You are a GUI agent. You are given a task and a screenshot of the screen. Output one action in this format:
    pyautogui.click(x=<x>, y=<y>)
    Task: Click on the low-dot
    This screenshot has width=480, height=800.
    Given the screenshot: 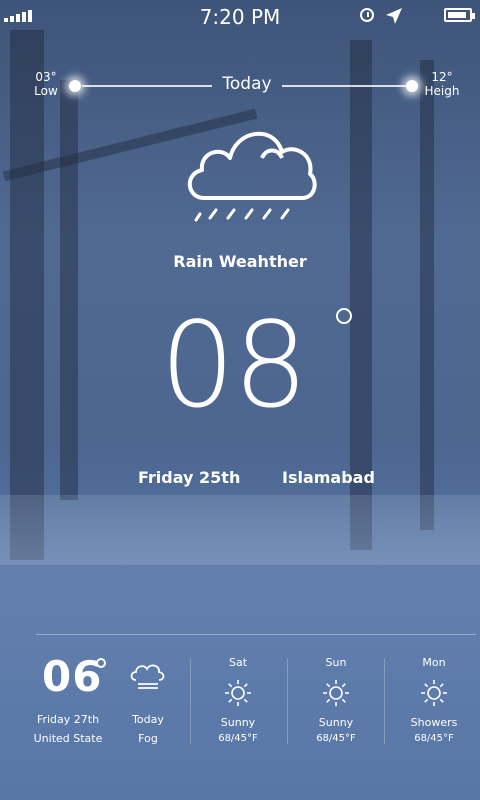 What is the action you would take?
    pyautogui.click(x=75, y=86)
    